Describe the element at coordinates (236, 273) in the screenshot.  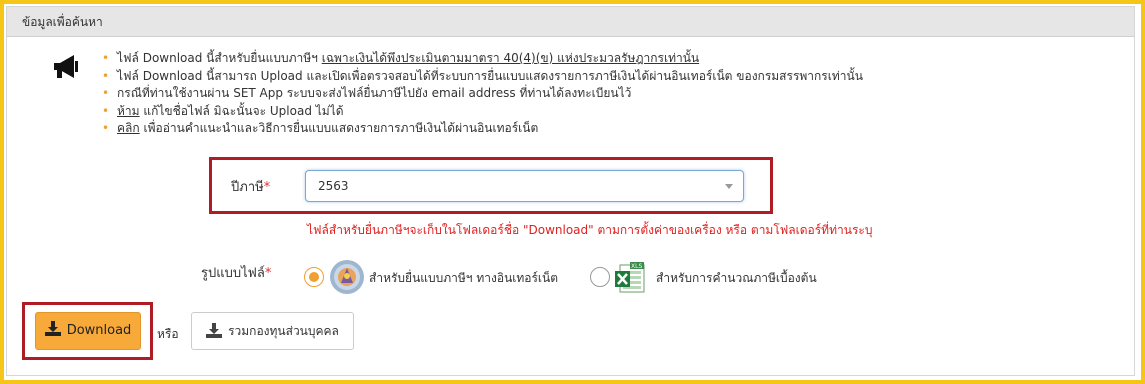
I see `file-format-label: รูปแบบไฟล์*` at that location.